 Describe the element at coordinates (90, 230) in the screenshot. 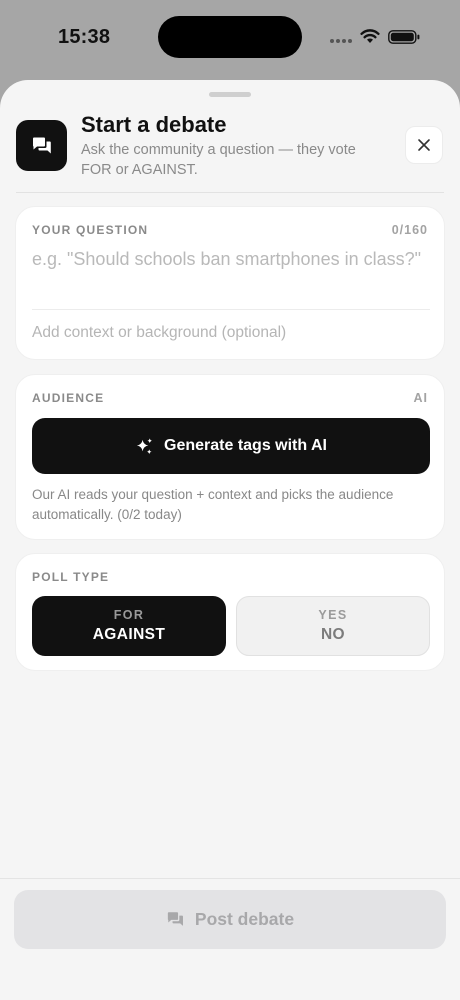

I see `question-label: YOUR QUESTION` at that location.